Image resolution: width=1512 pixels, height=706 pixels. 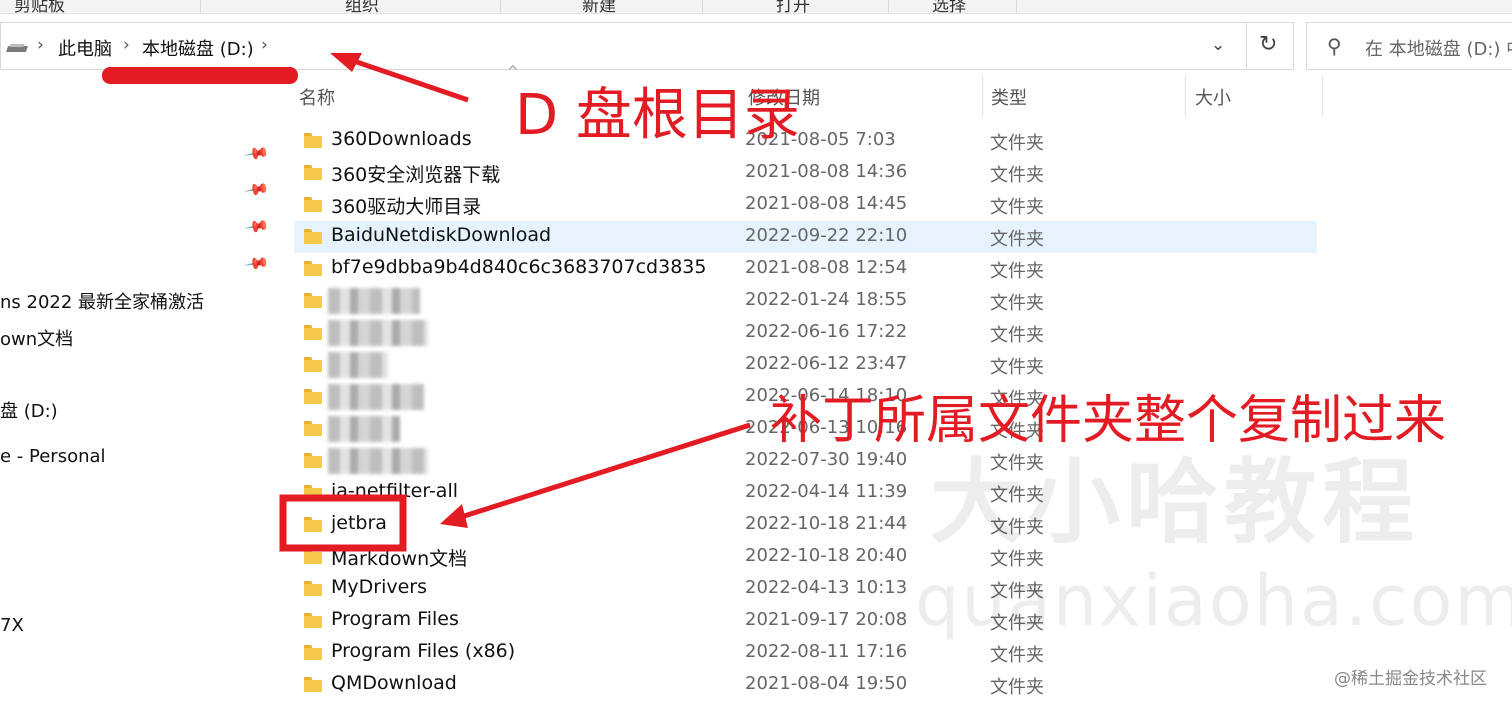 I want to click on table-row: 2022-01-24 18:55 文件夹, so click(x=805, y=301).